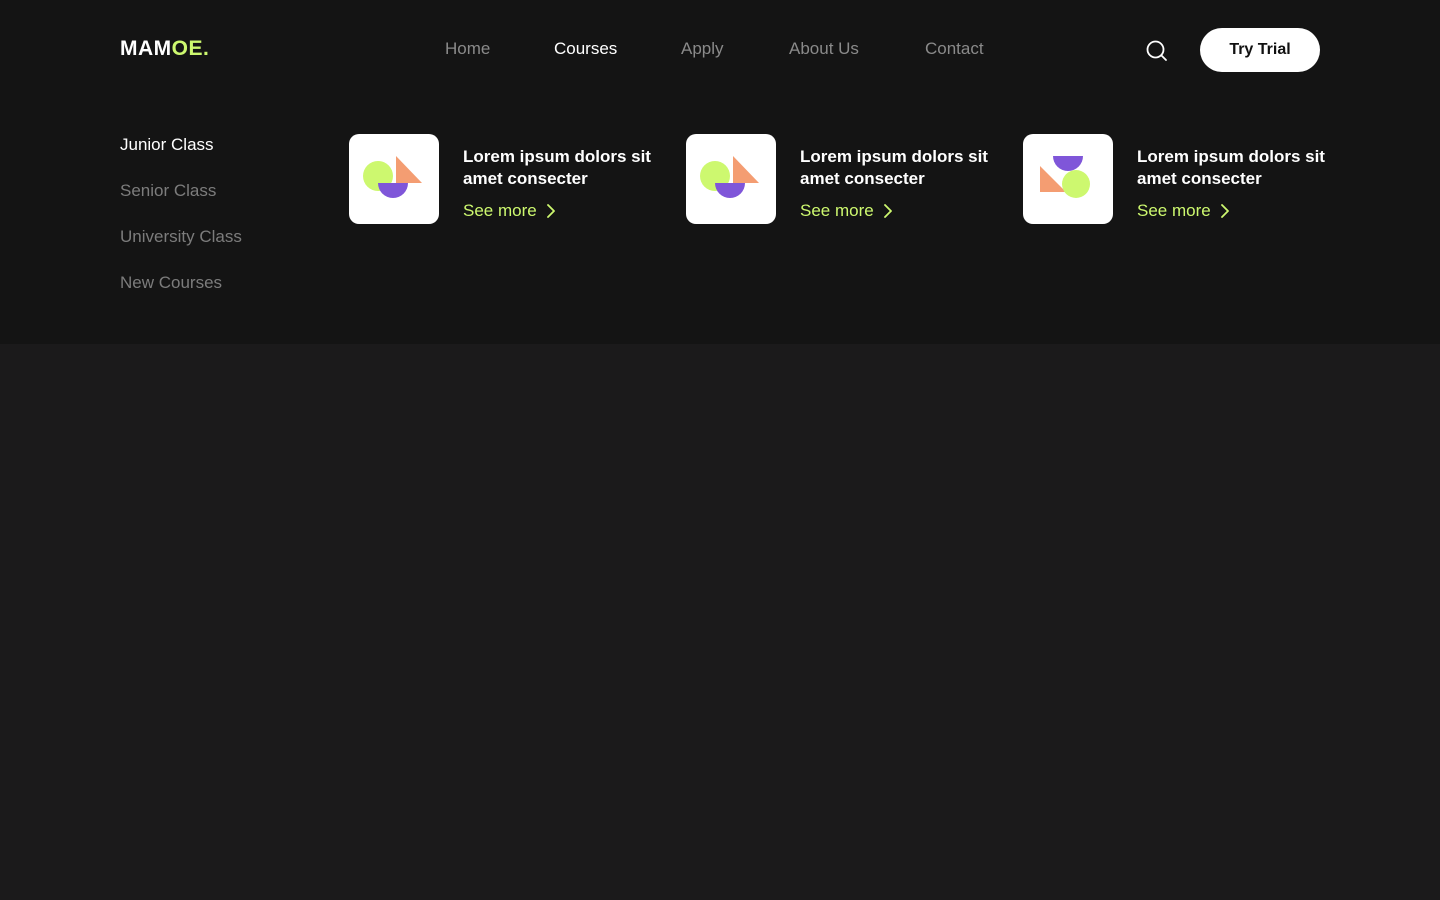 Image resolution: width=1440 pixels, height=900 pixels. What do you see at coordinates (702, 49) in the screenshot?
I see `nav-apply: Apply` at bounding box center [702, 49].